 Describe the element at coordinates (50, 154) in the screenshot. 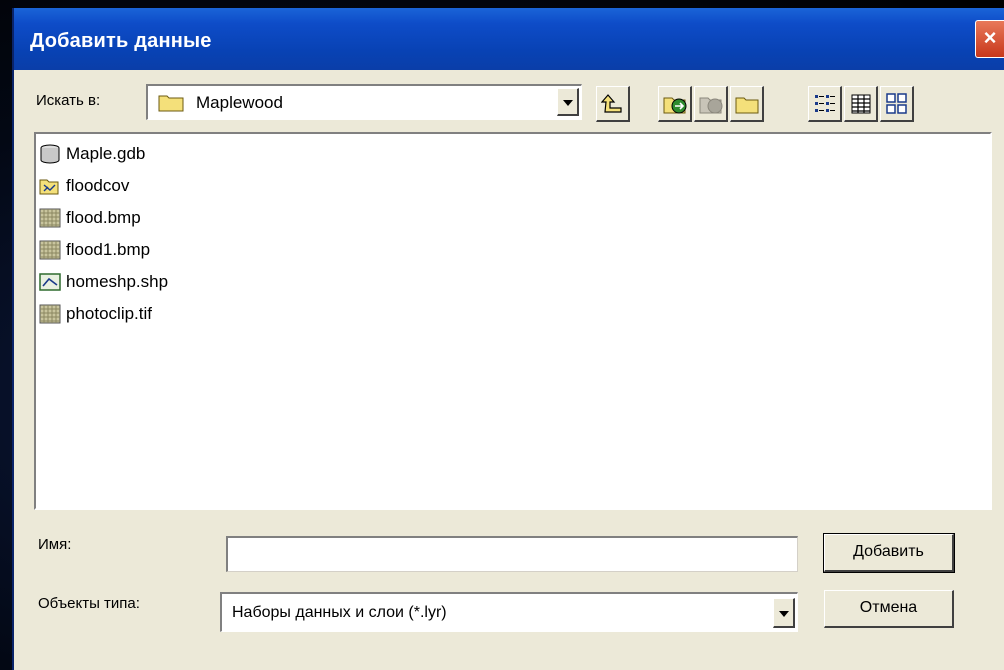

I see `geodatabase-icon` at that location.